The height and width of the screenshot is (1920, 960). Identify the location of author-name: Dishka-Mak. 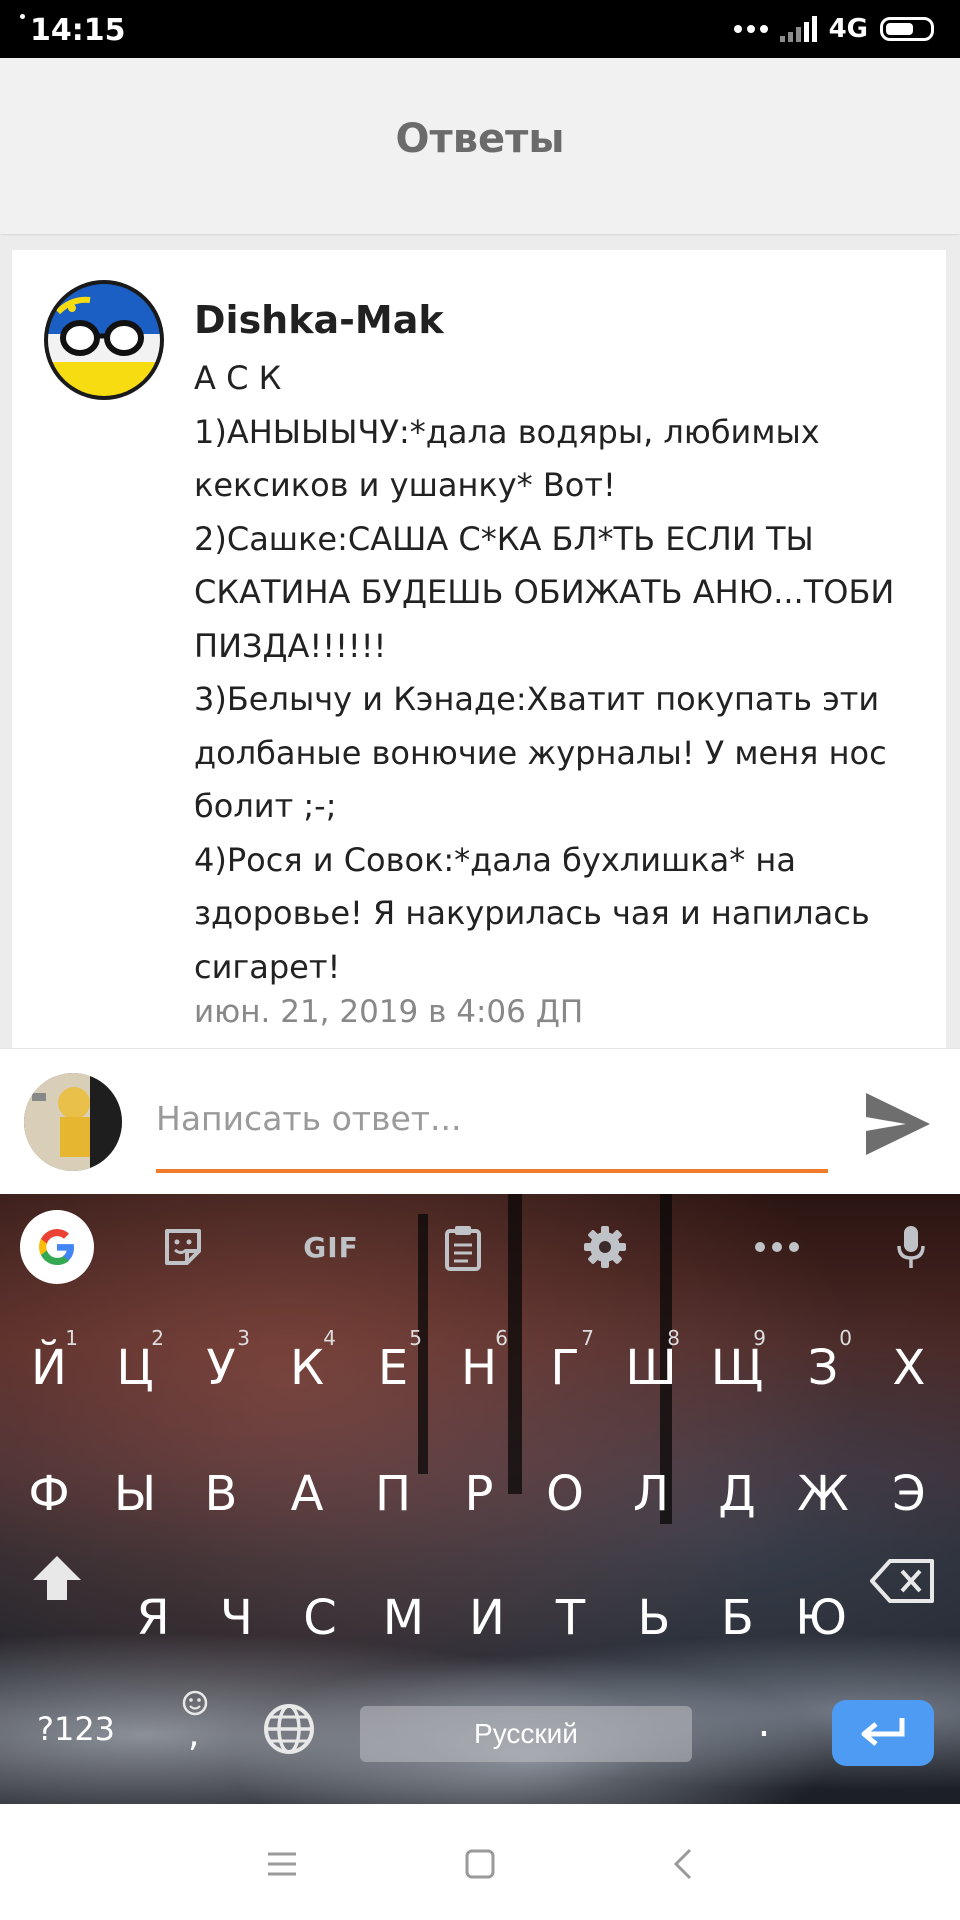
(319, 320).